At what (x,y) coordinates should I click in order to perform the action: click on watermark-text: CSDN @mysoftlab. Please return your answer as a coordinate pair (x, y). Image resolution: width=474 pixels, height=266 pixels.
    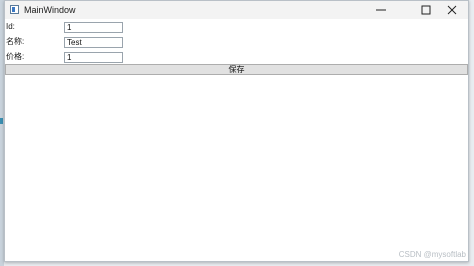
    Looking at the image, I should click on (432, 254).